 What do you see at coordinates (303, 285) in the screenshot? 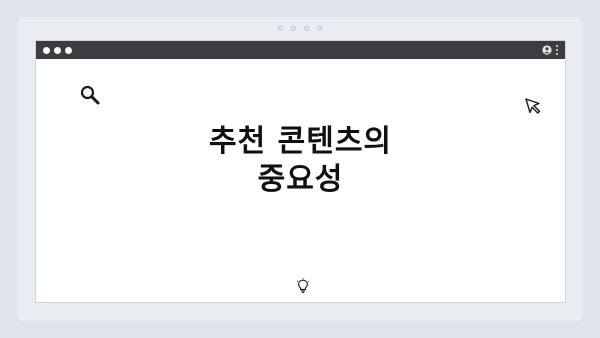
I see `lightbulb-icon` at bounding box center [303, 285].